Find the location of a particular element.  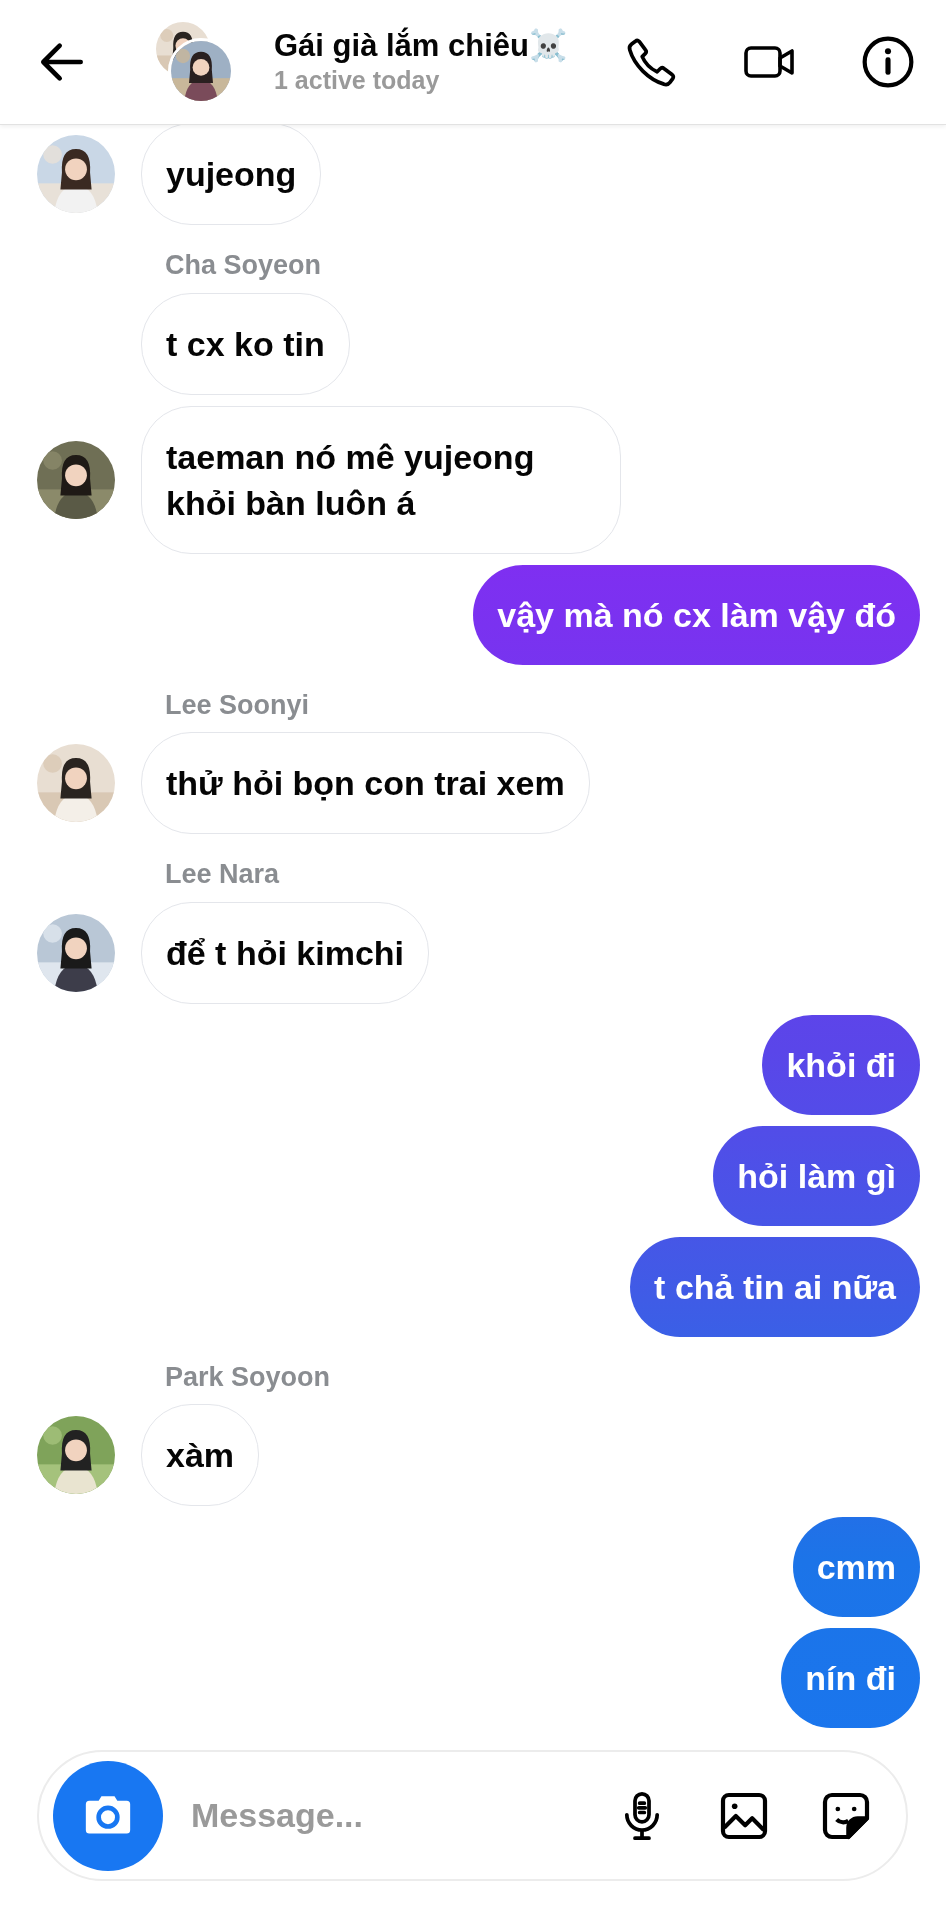

active-status: 1 active today is located at coordinates (357, 81).